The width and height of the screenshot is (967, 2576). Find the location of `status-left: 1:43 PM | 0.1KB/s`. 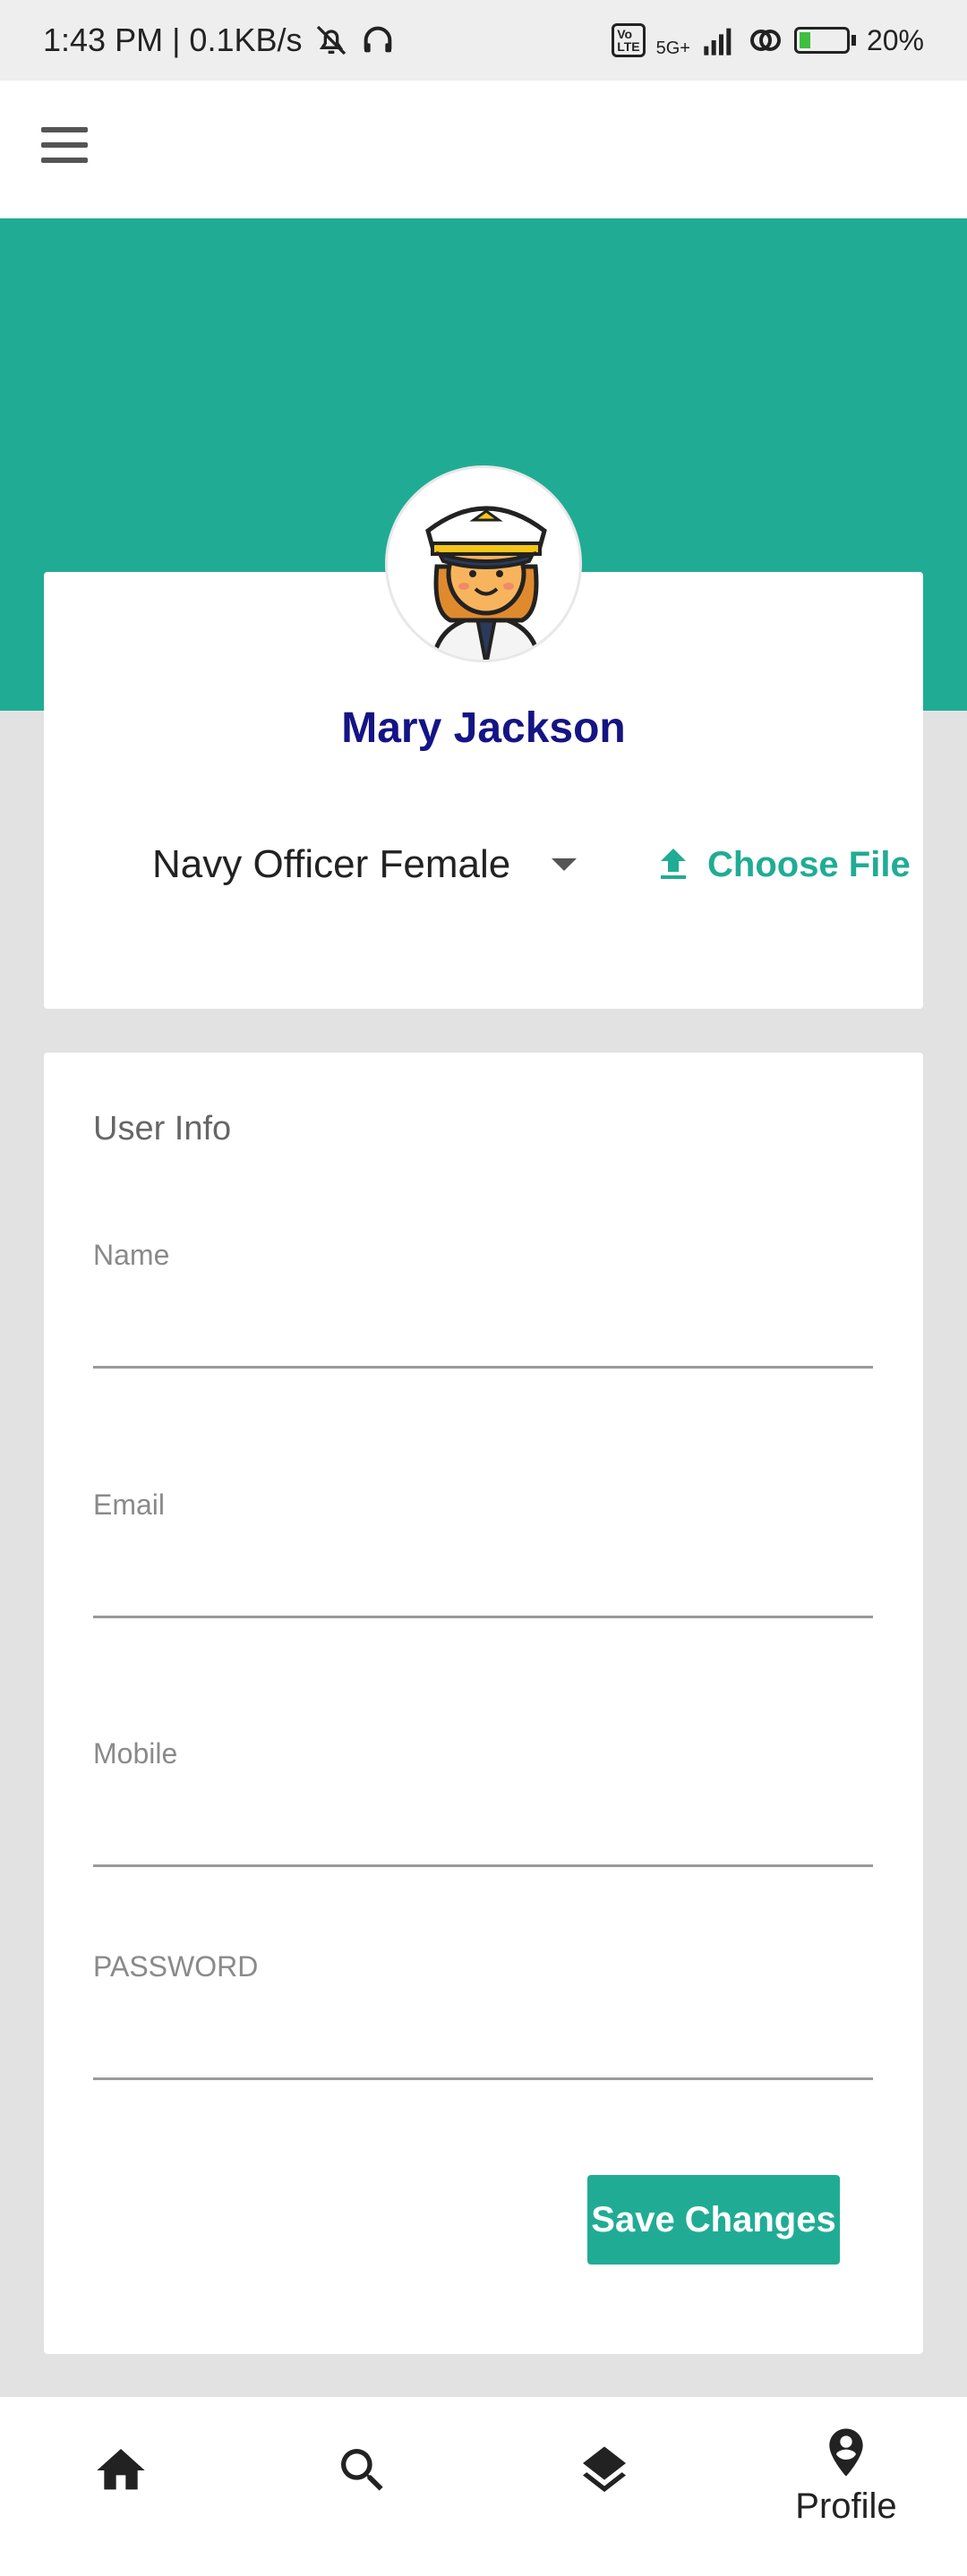

status-left: 1:43 PM | 0.1KB/s is located at coordinates (219, 40).